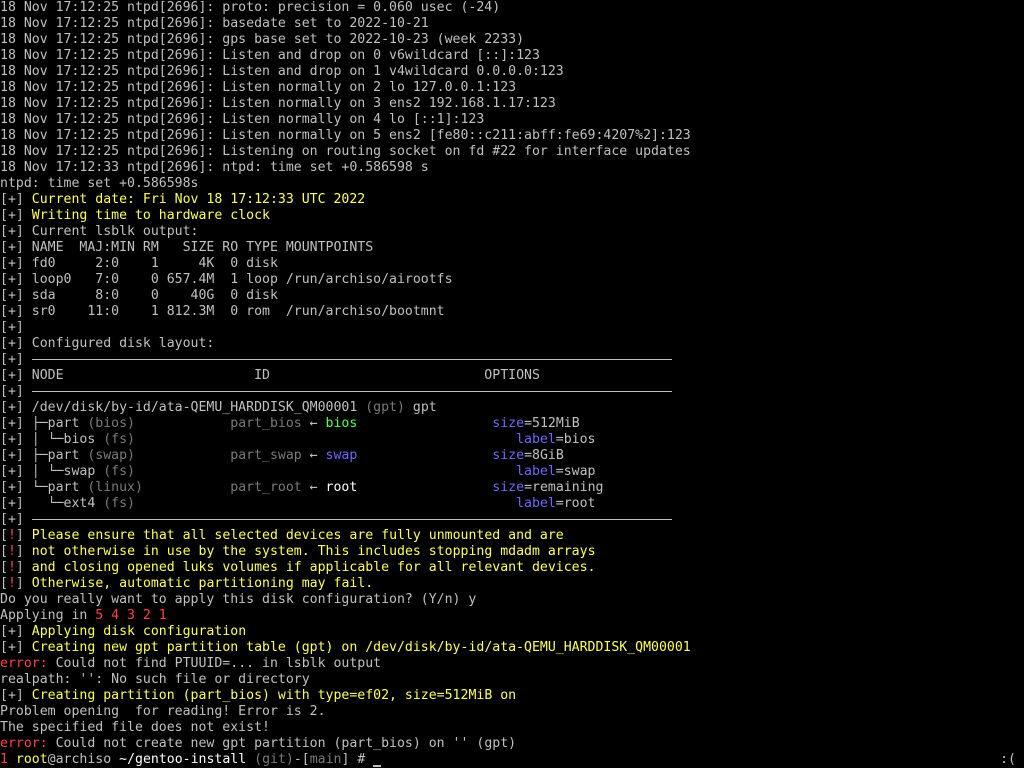 This screenshot has width=1024, height=768. What do you see at coordinates (351, 519) in the screenshot?
I see `table-rule` at bounding box center [351, 519].